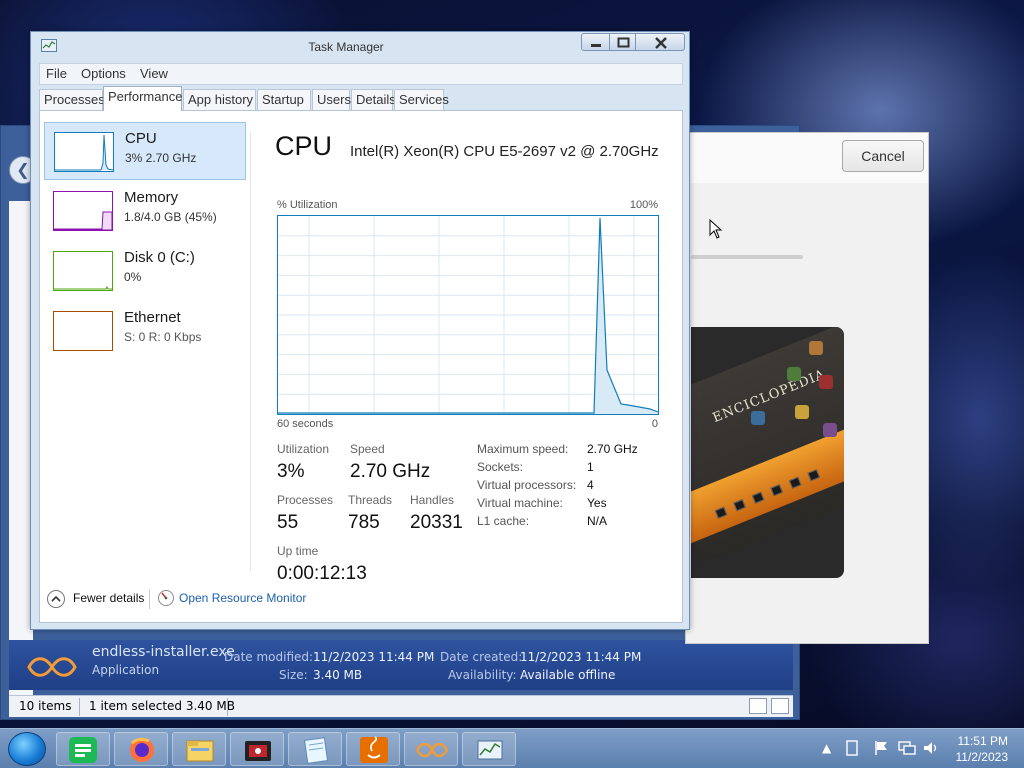  I want to click on sidebar-item-ethernet: Ethernet S: 0 R: 0 Kbps, so click(145, 331).